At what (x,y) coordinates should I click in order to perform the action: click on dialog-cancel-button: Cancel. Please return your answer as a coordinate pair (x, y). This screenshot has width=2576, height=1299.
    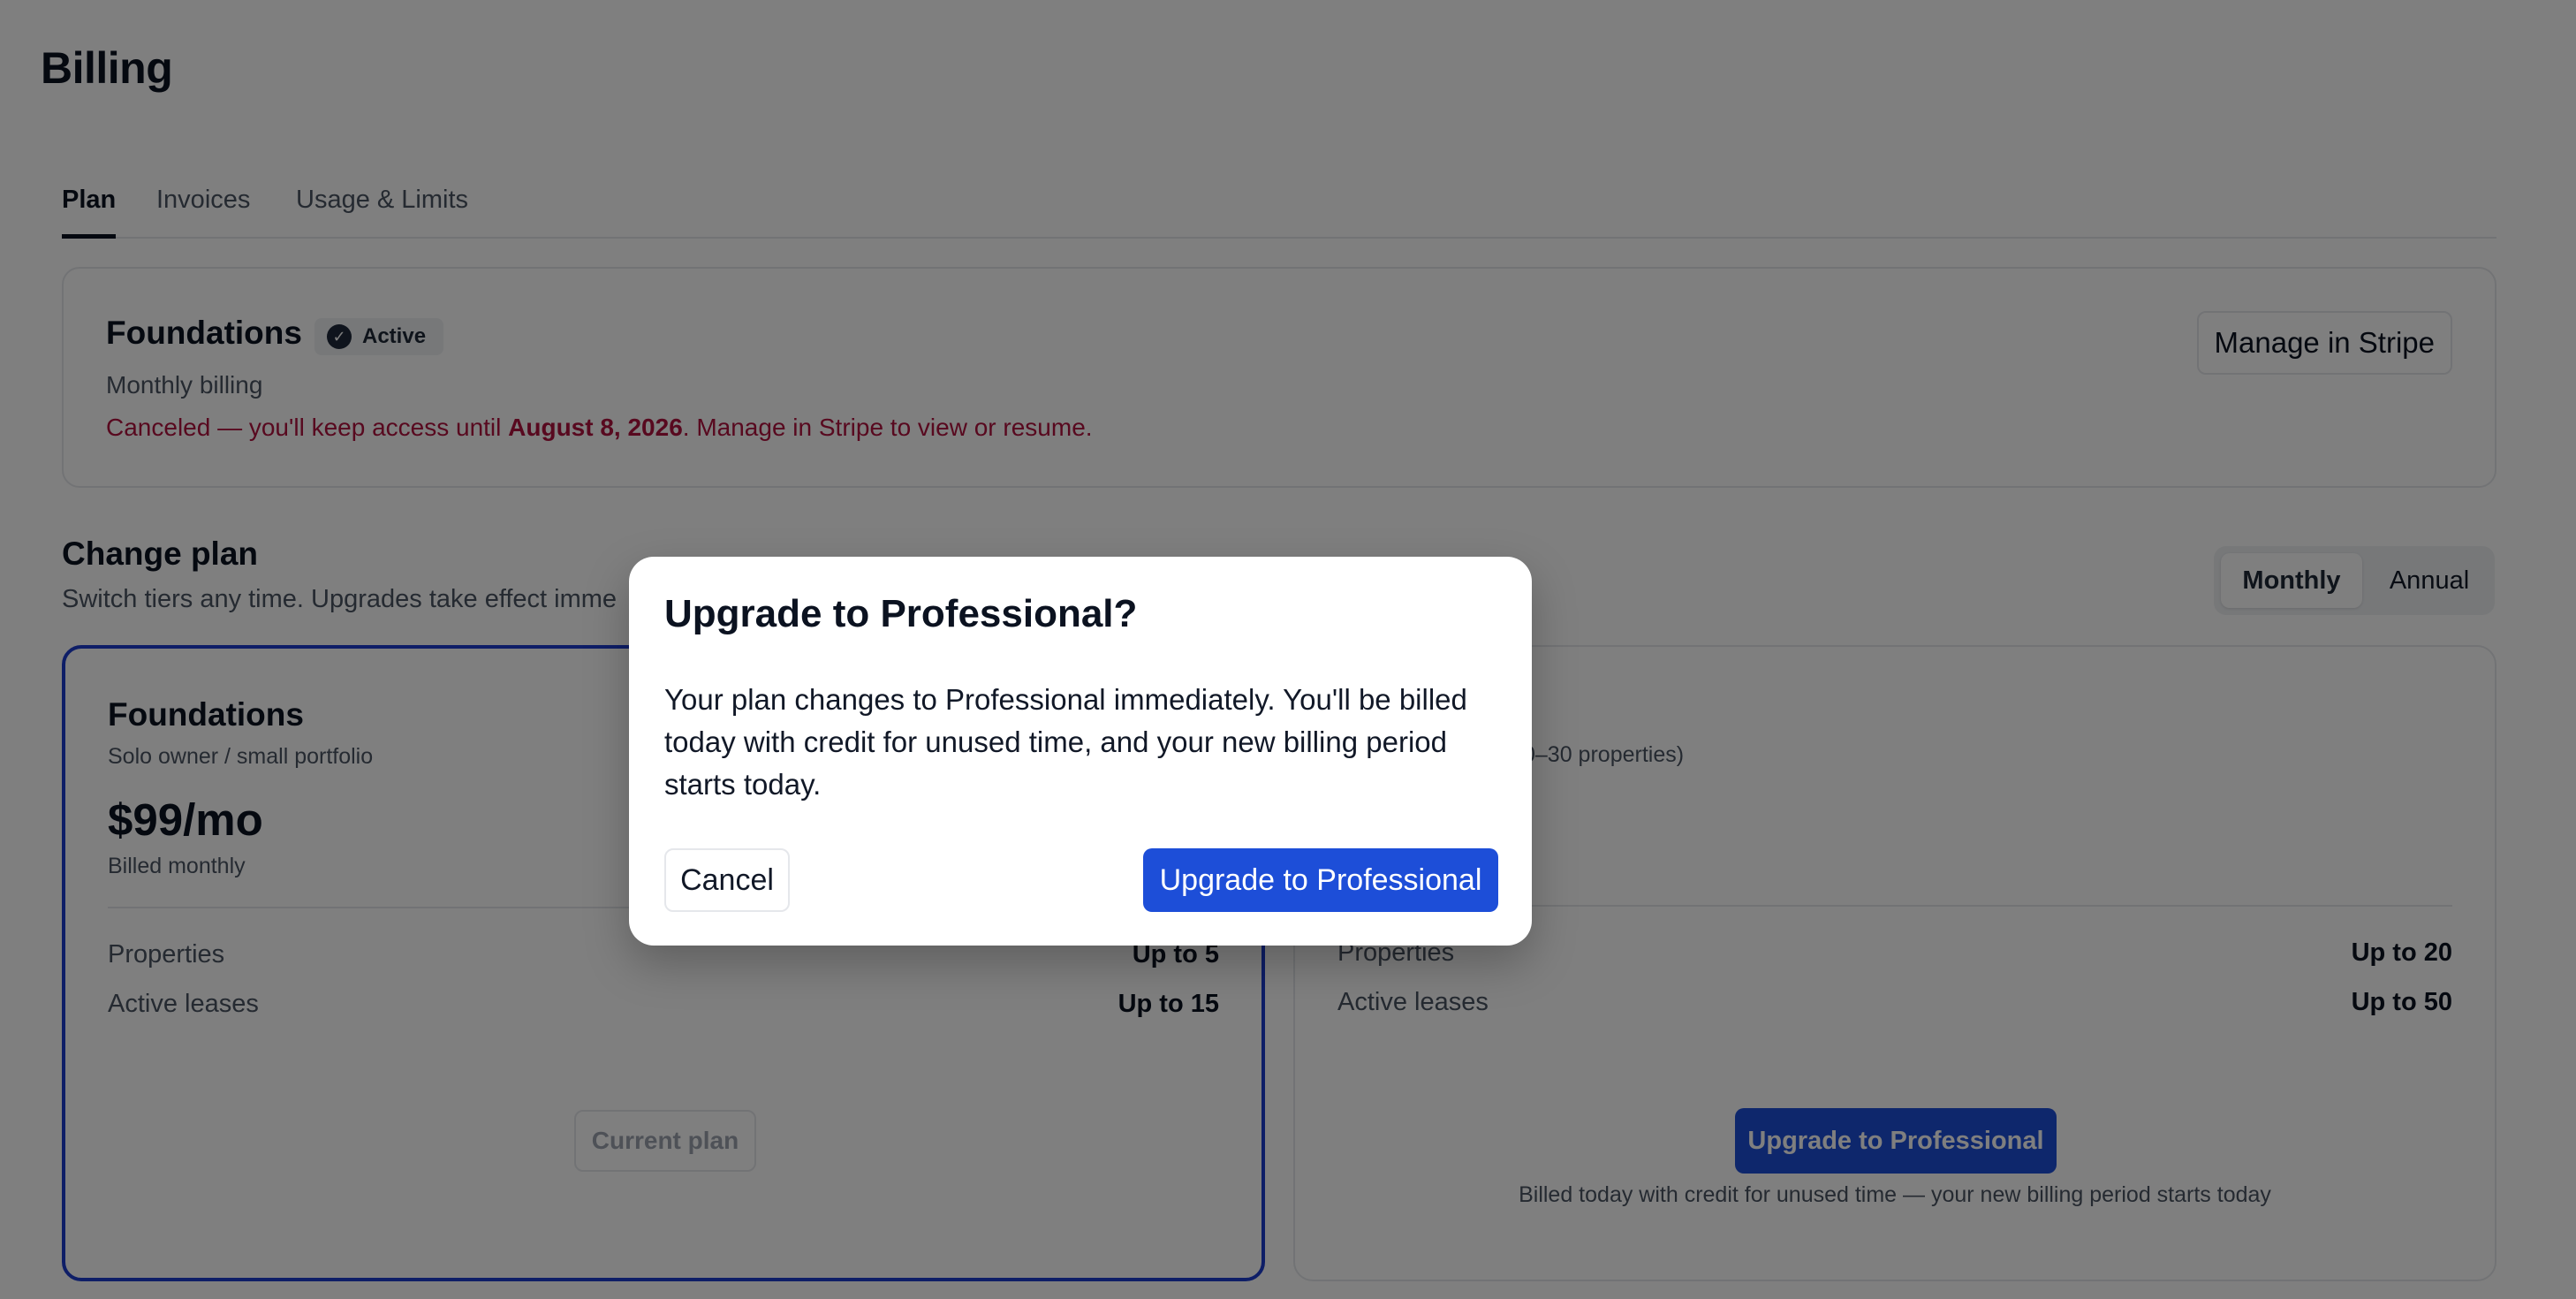
    Looking at the image, I should click on (727, 880).